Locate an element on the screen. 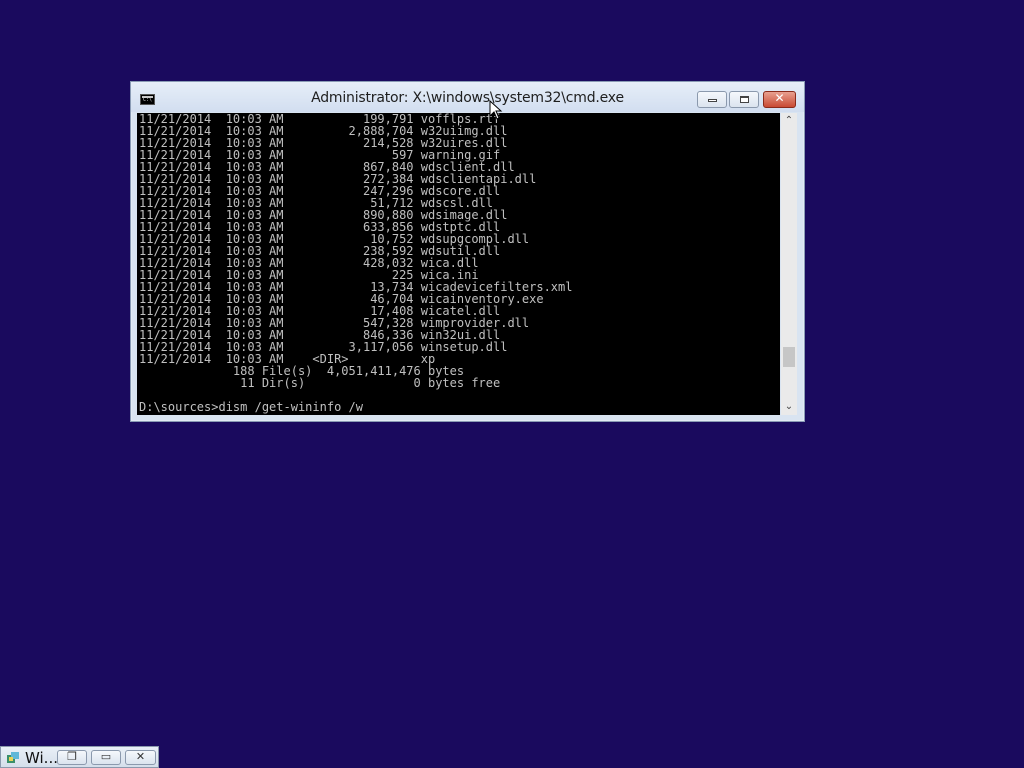 The height and width of the screenshot is (768, 1024). maximize-icon: ▭ is located at coordinates (106, 756).